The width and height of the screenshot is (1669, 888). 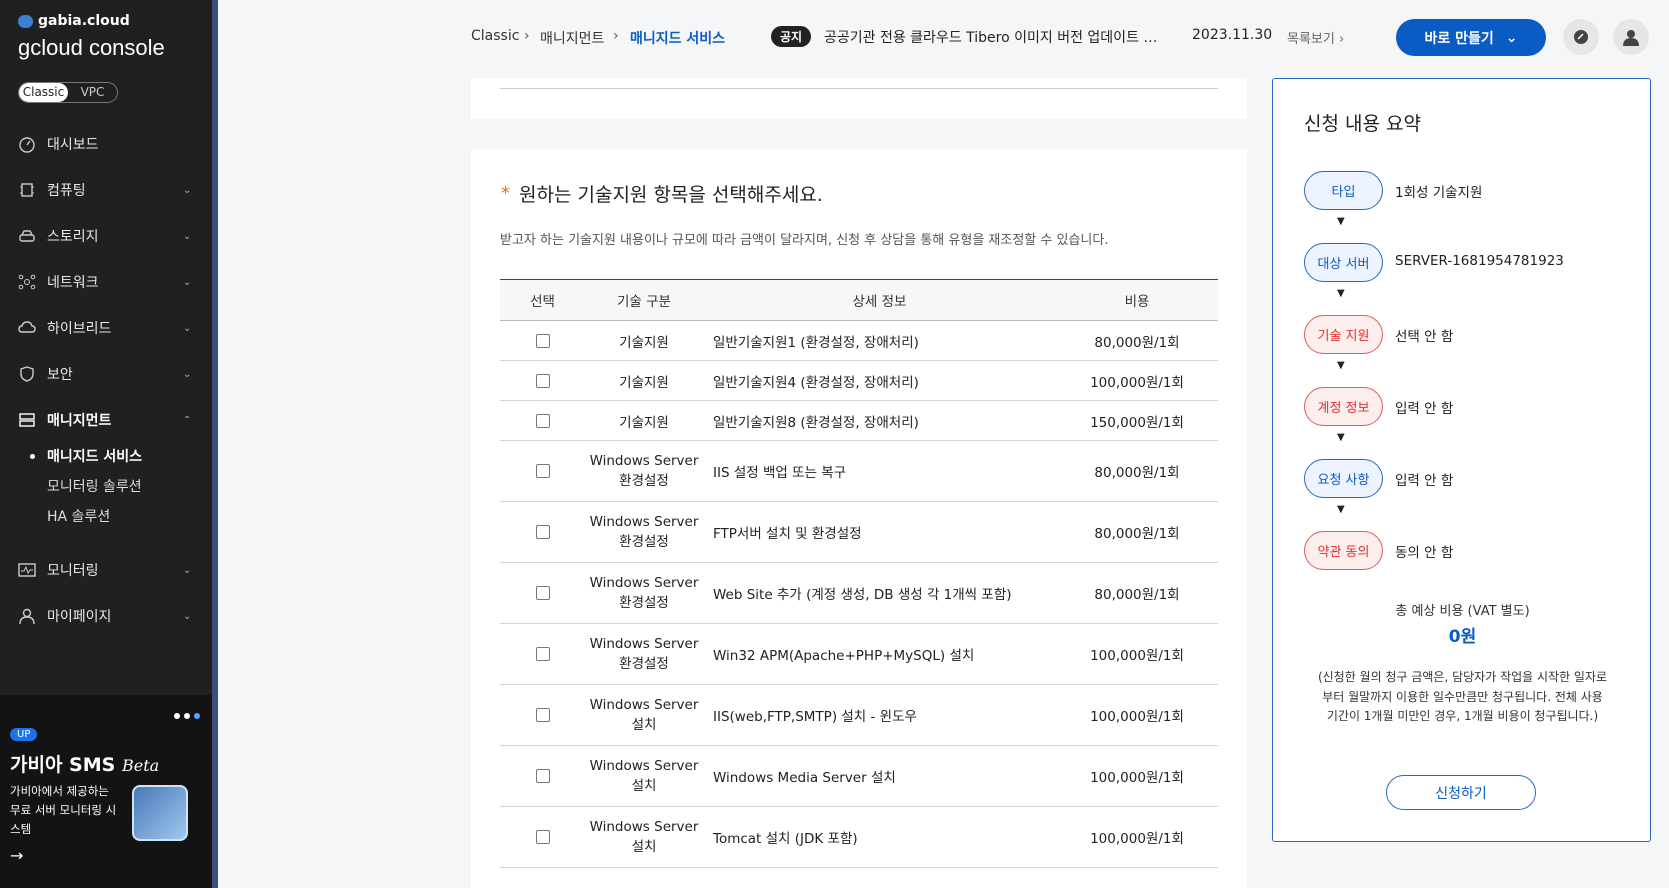 I want to click on step-type: 타입, so click(x=1343, y=190).